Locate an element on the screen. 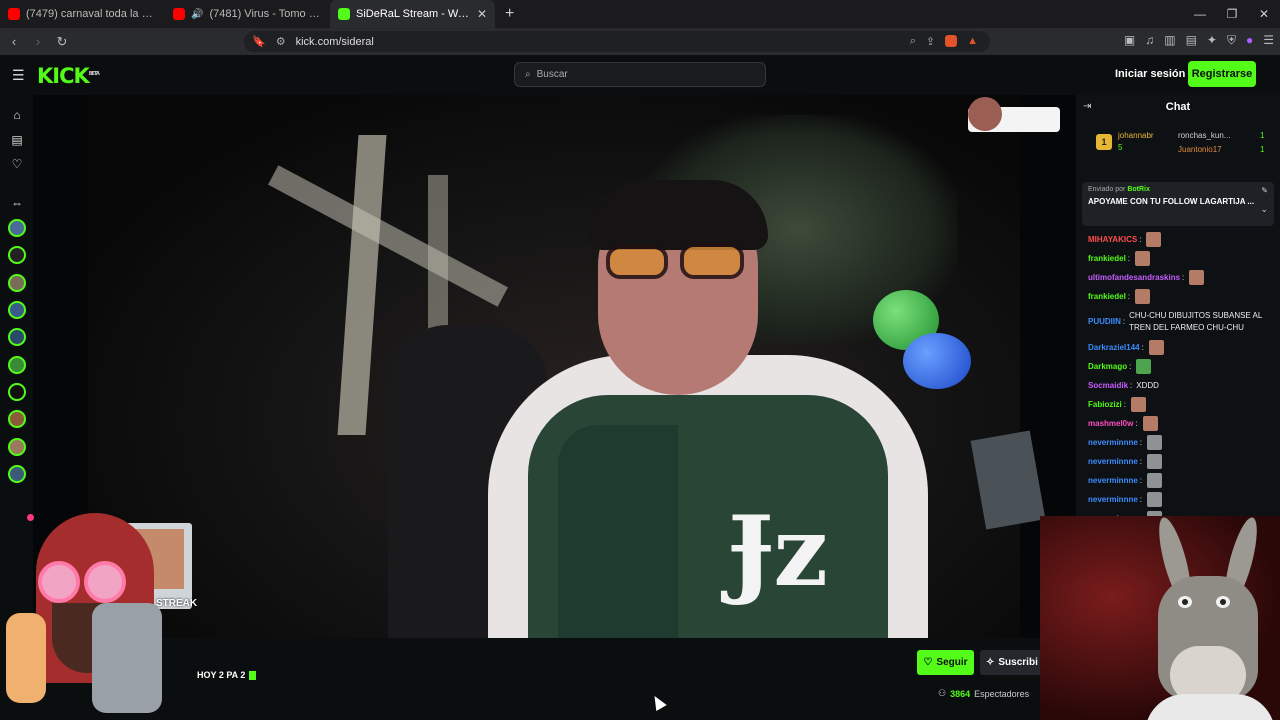 This screenshot has height=720, width=1280. viewer-count: ⚇ 3864 Espectadores is located at coordinates (983, 693).